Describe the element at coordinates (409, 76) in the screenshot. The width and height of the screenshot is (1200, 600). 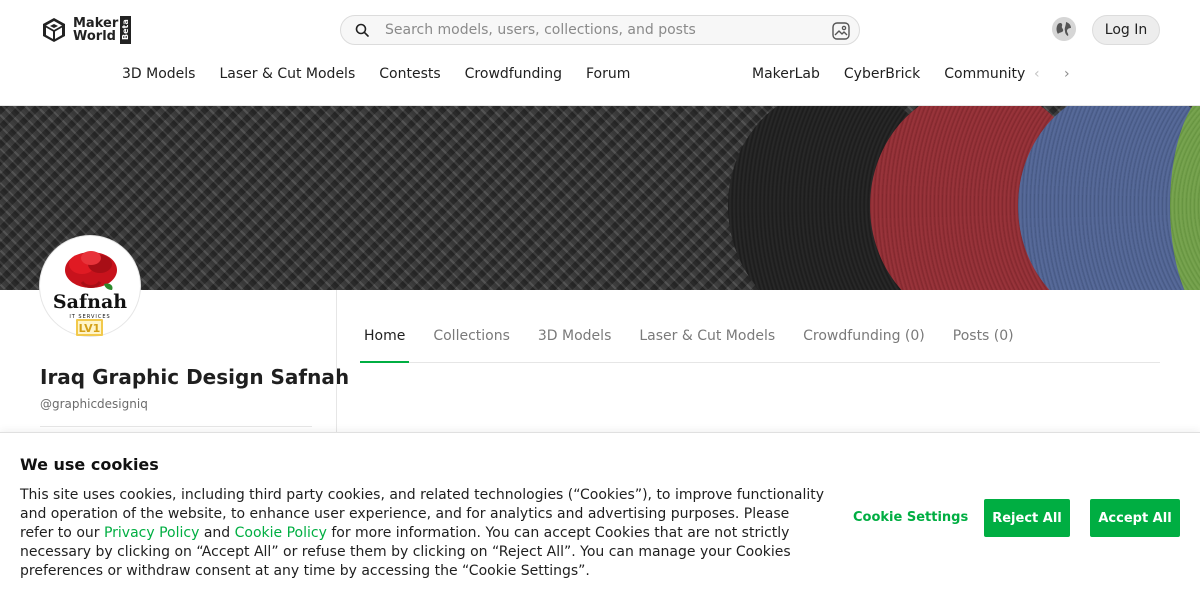
I see `nav-item-contests: Contests` at that location.